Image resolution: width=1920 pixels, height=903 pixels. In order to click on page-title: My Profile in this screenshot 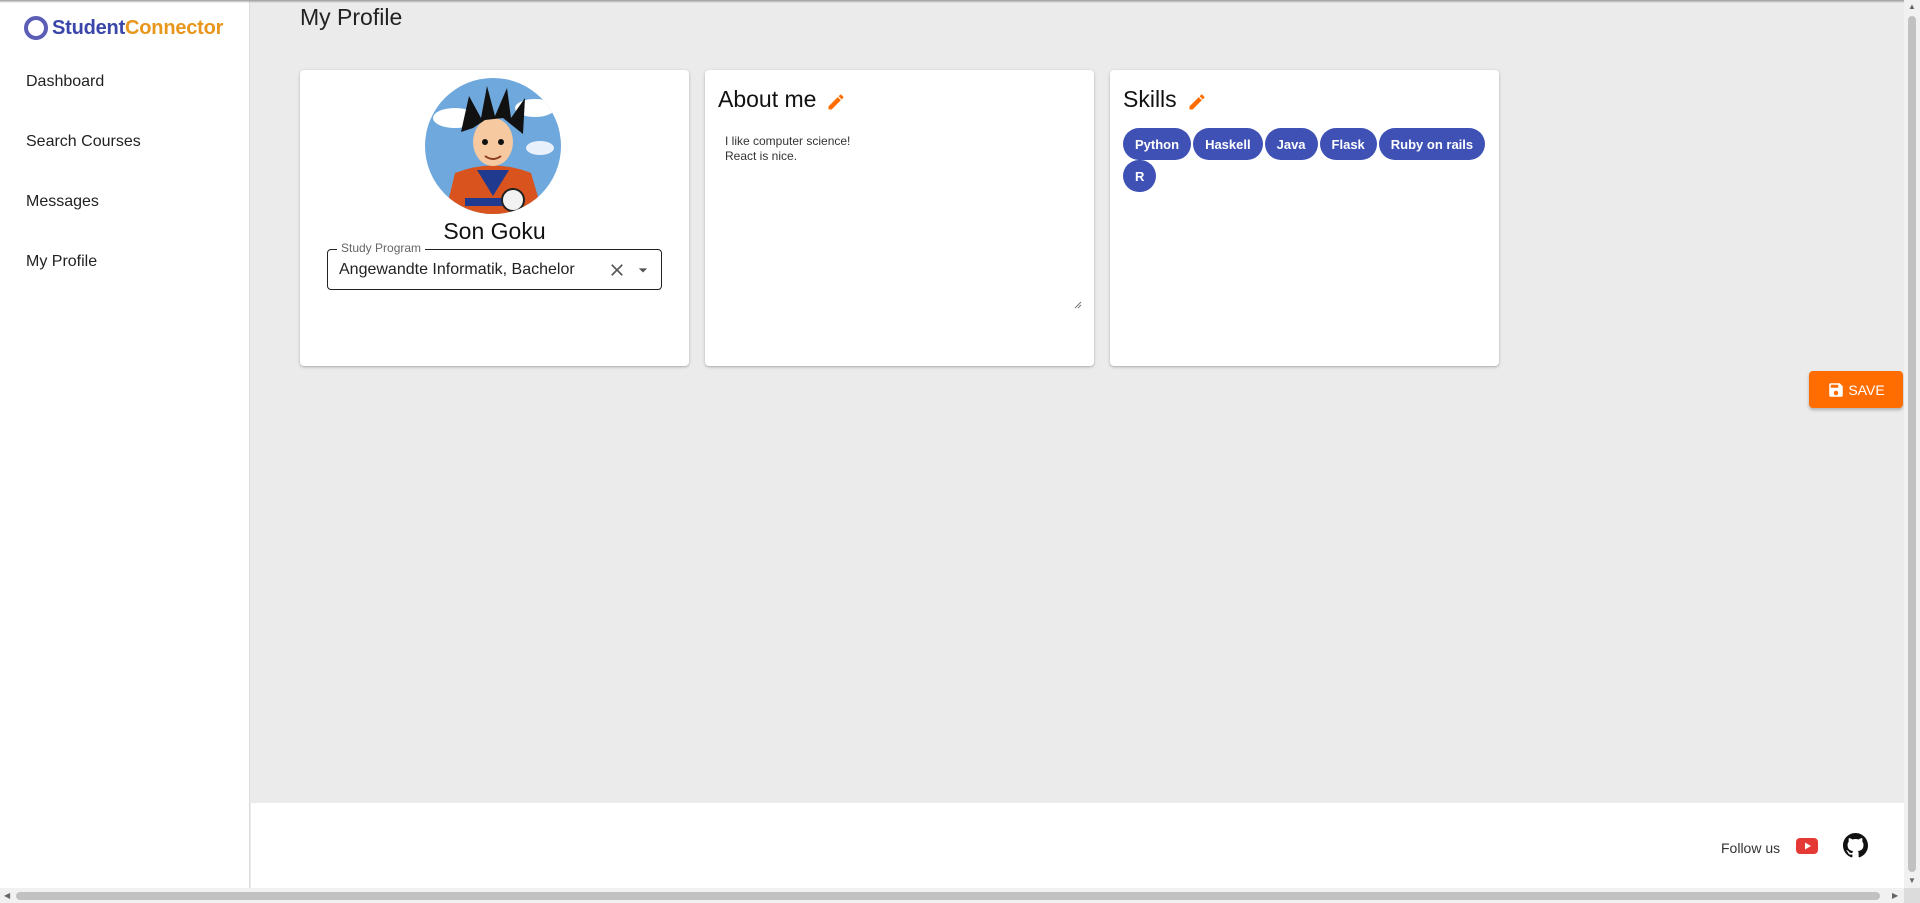, I will do `click(351, 17)`.